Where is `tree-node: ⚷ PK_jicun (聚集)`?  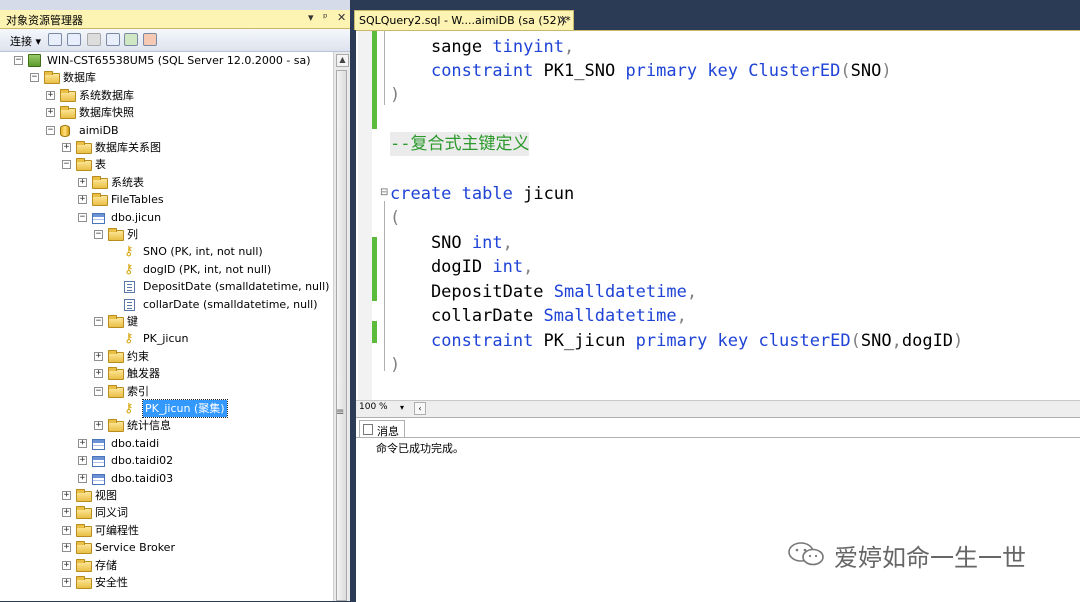
tree-node: ⚷ PK_jicun (聚集) is located at coordinates (165, 408).